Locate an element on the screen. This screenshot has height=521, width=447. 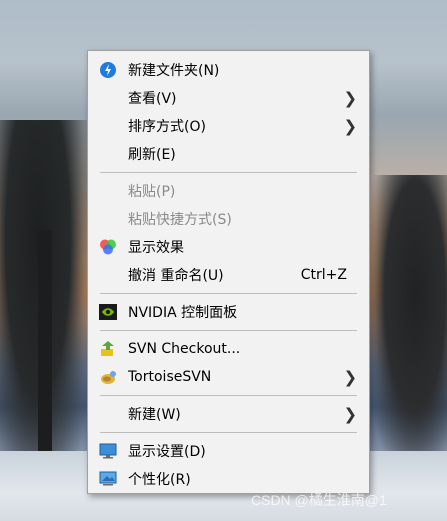
menu-item-new: 新建(W) ❯ is located at coordinates (228, 414).